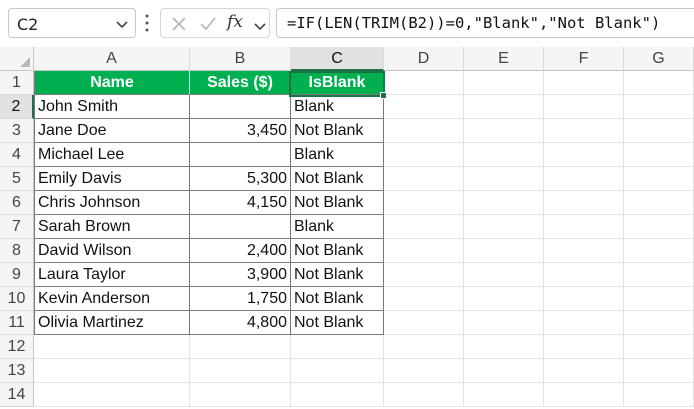  Describe the element at coordinates (17, 179) in the screenshot. I see `row-header-5: 5` at that location.